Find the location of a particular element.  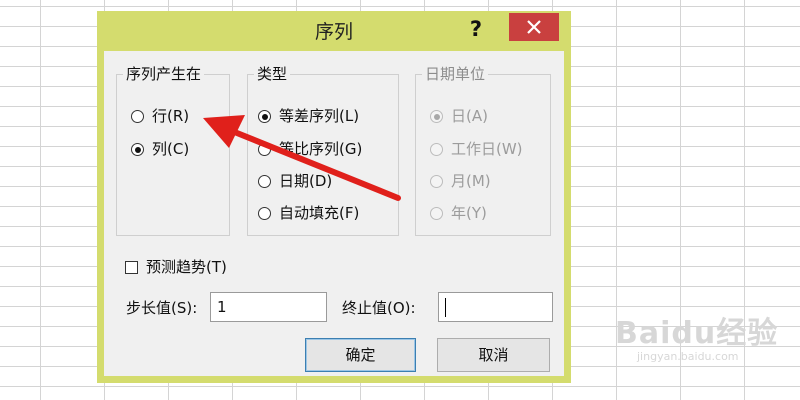

dialog-titlebar: 序列 ? is located at coordinates (334, 32).